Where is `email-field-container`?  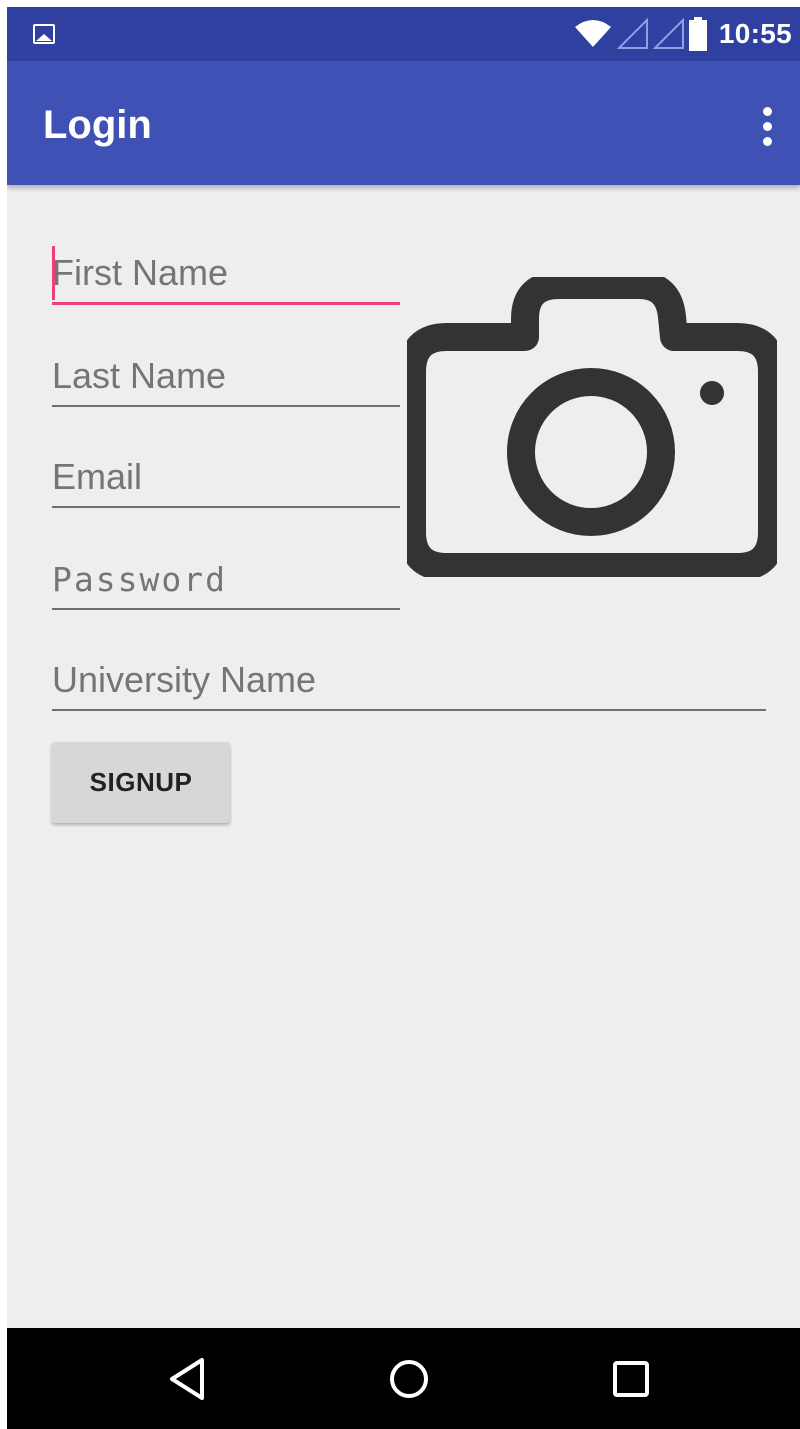 email-field-container is located at coordinates (226, 478).